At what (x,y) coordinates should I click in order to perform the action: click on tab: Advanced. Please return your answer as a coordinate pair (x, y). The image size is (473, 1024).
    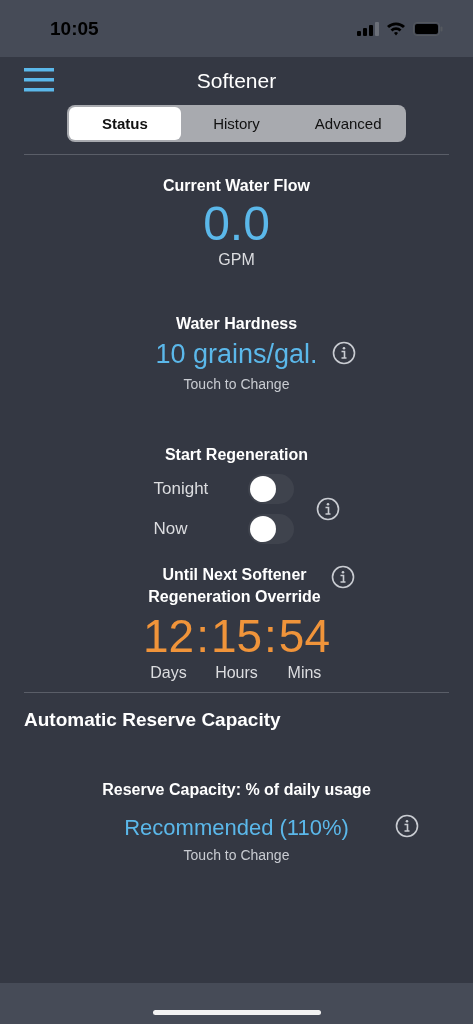
    Looking at the image, I should click on (348, 123).